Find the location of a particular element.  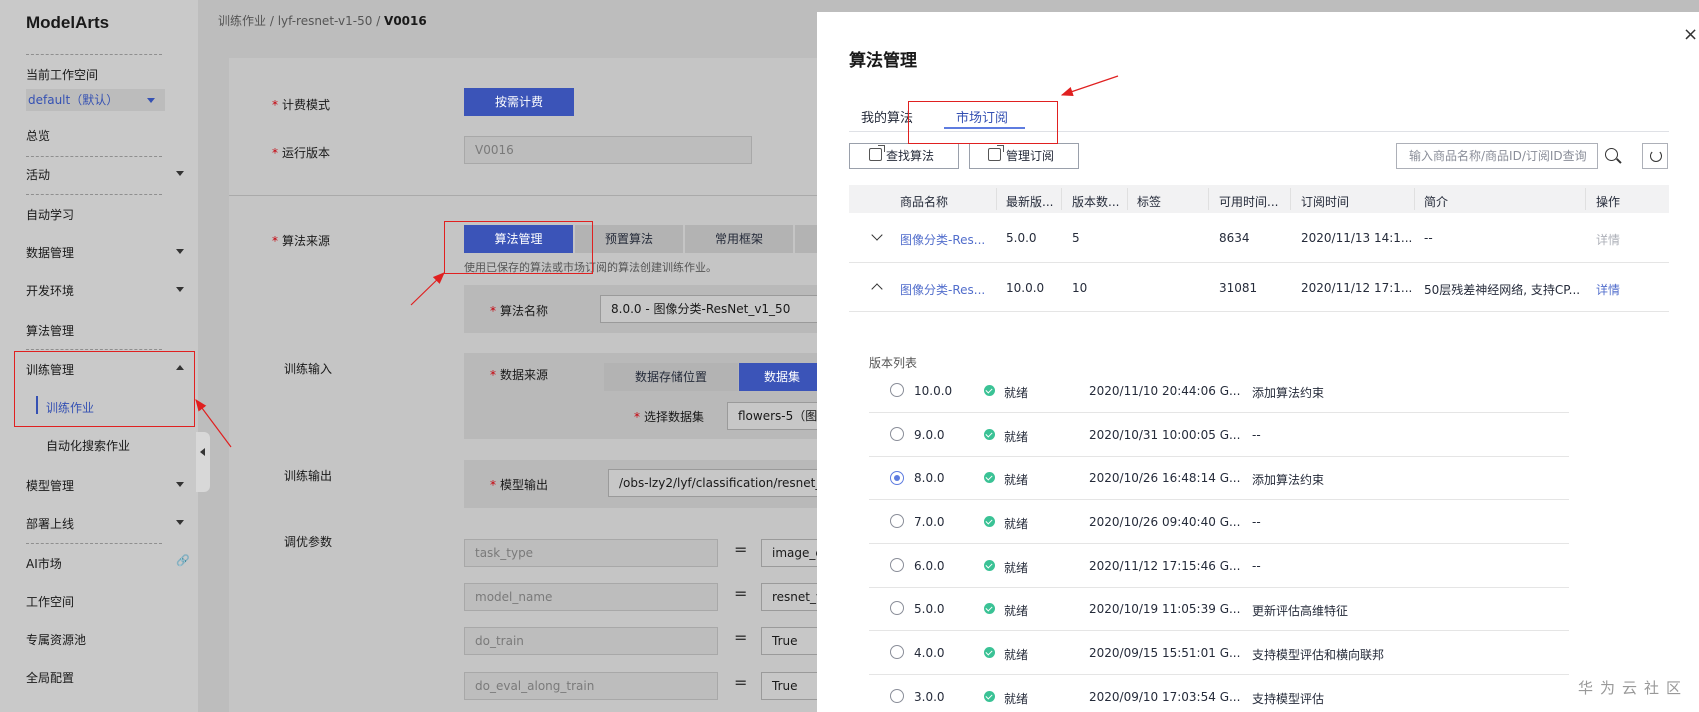

sidebar-collapse-handle is located at coordinates (203, 462).